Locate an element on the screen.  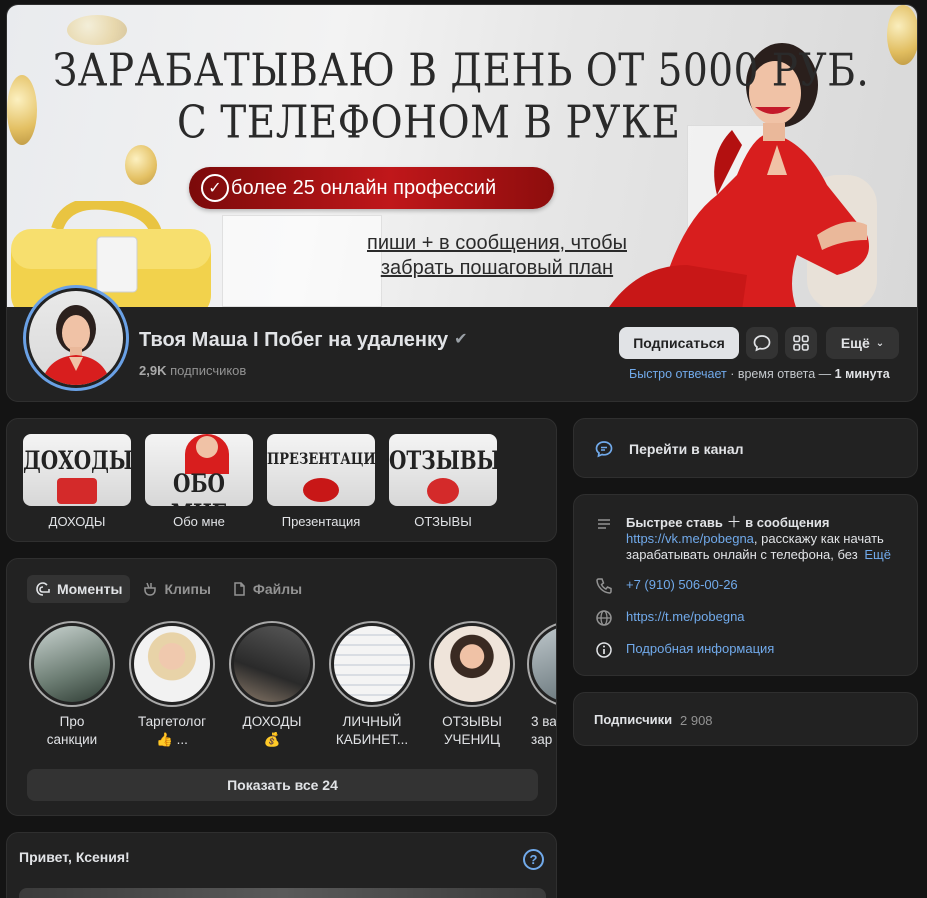
show-all-button: Показать все 24 is located at coordinates (282, 785).